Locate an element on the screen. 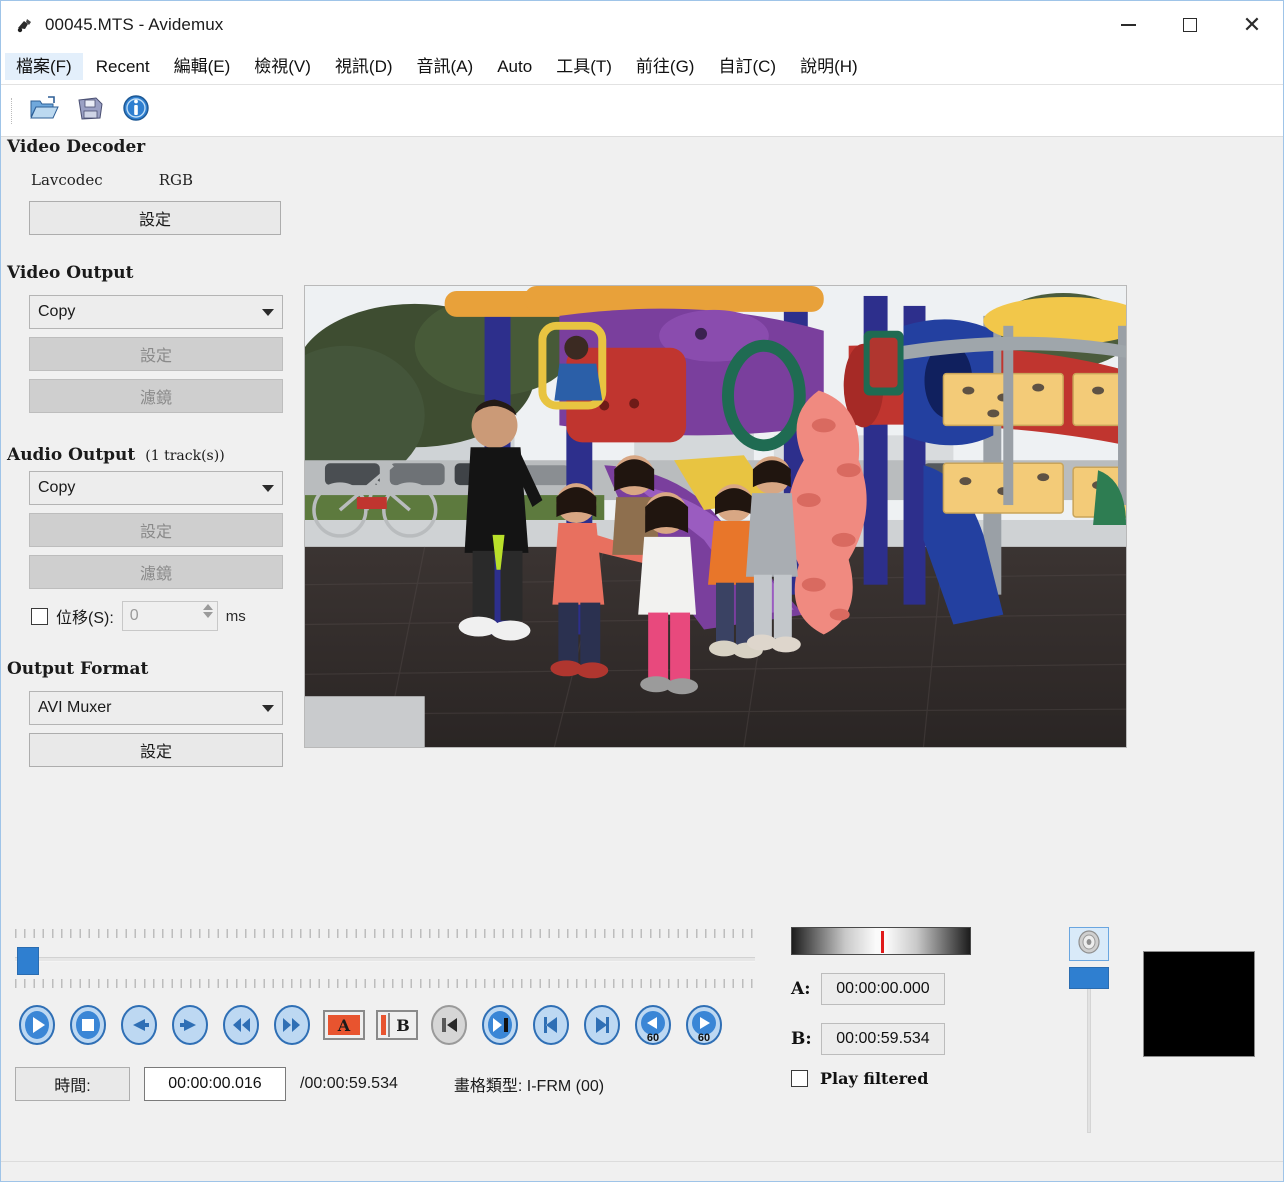 Image resolution: width=1284 pixels, height=1182 pixels. forward-60s-button: 60 is located at coordinates (704, 1025).